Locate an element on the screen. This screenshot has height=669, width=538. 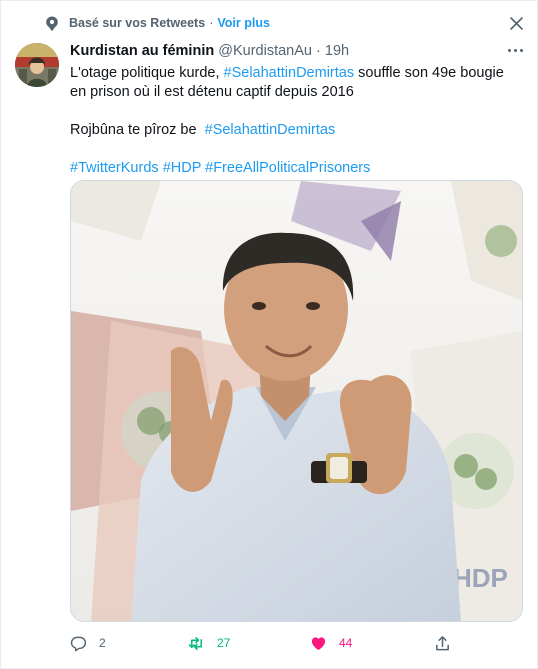
avatar-image is located at coordinates (37, 65).